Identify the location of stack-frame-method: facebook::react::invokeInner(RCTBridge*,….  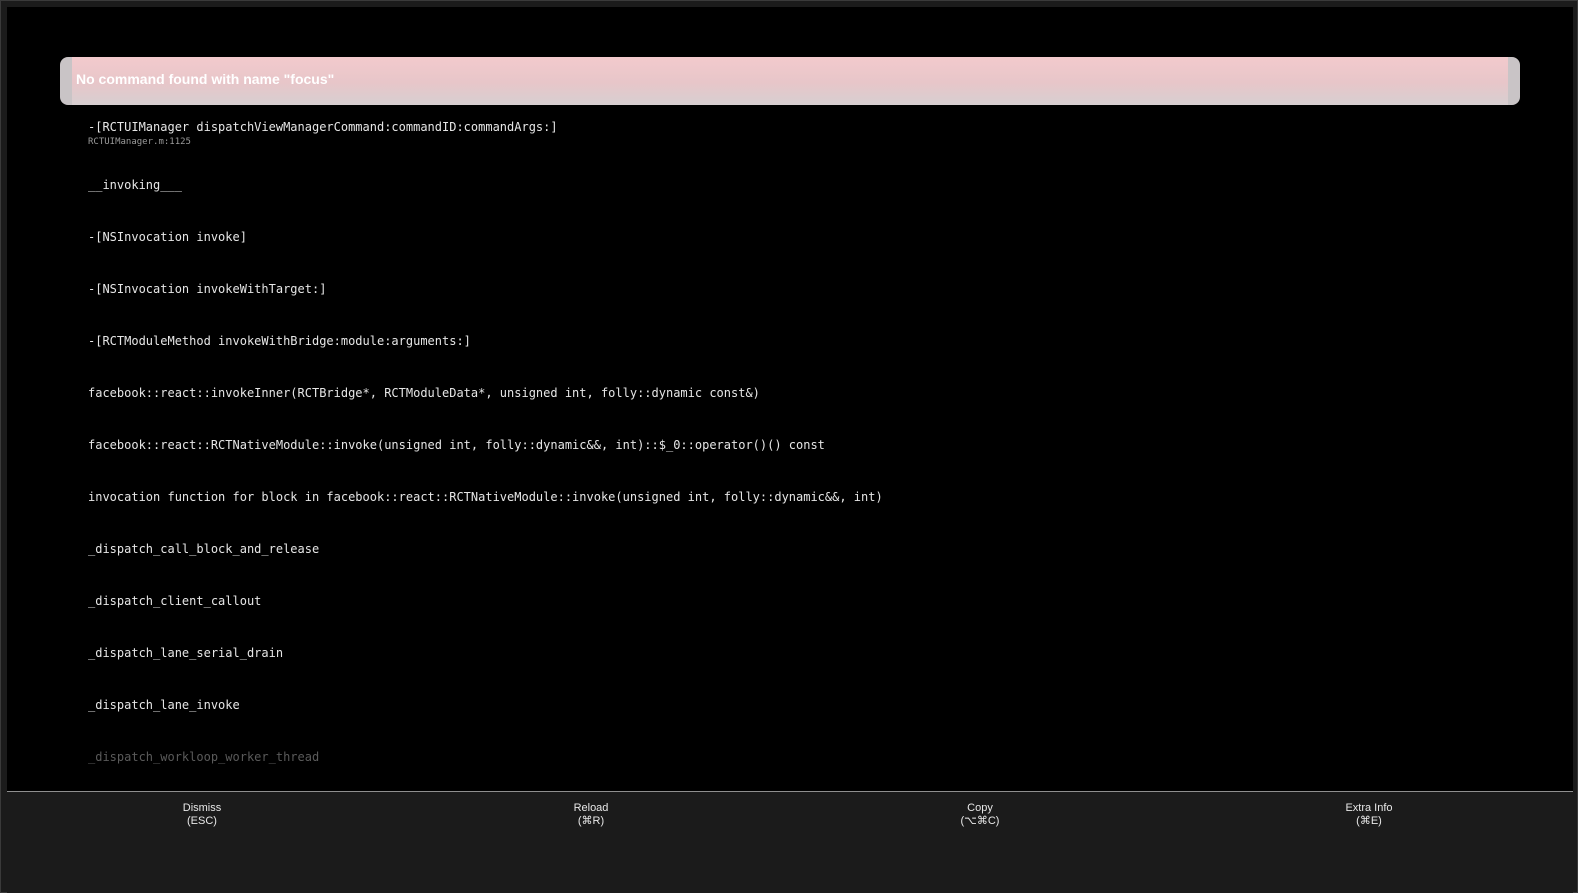
(424, 393).